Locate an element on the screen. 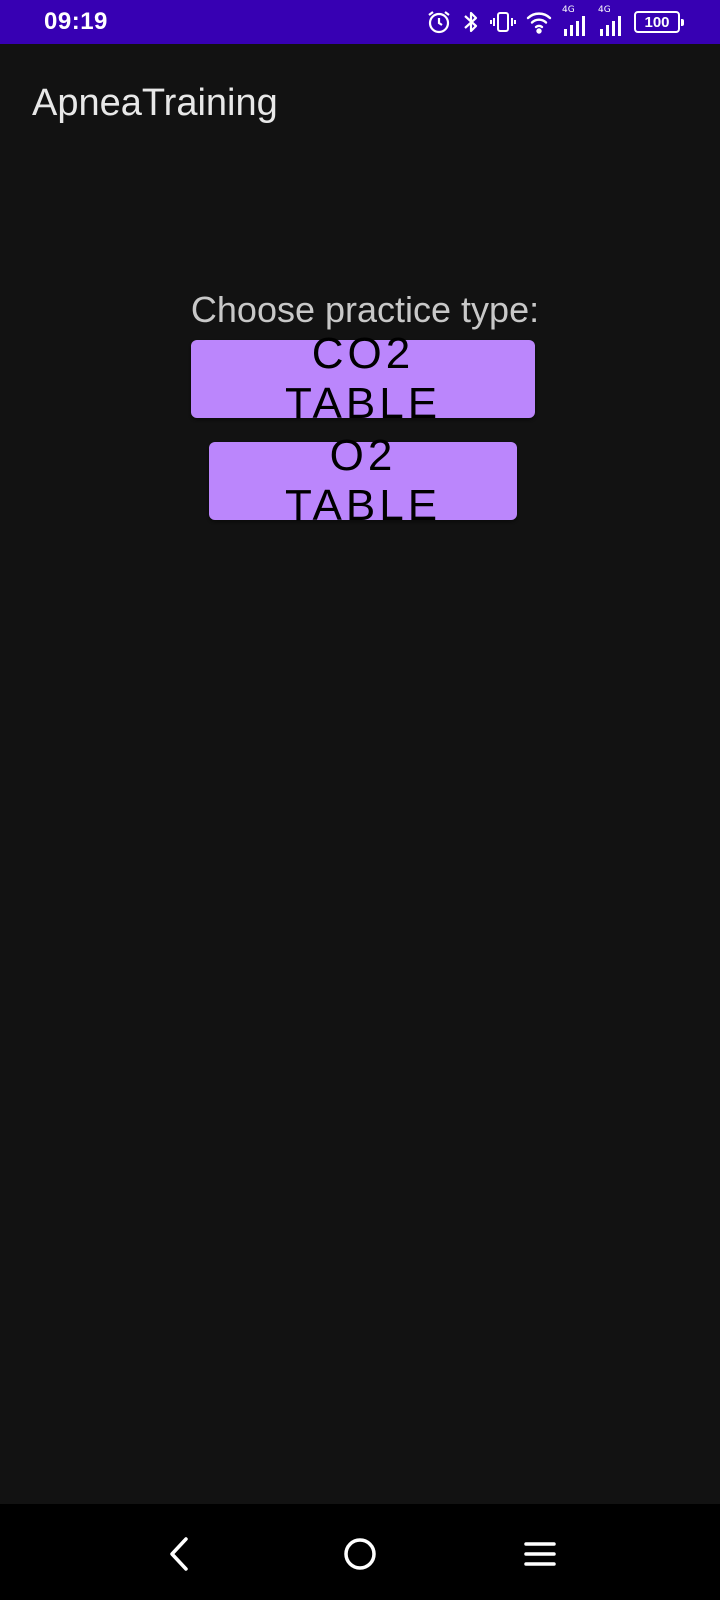 The width and height of the screenshot is (720, 1600). back-icon is located at coordinates (180, 1554).